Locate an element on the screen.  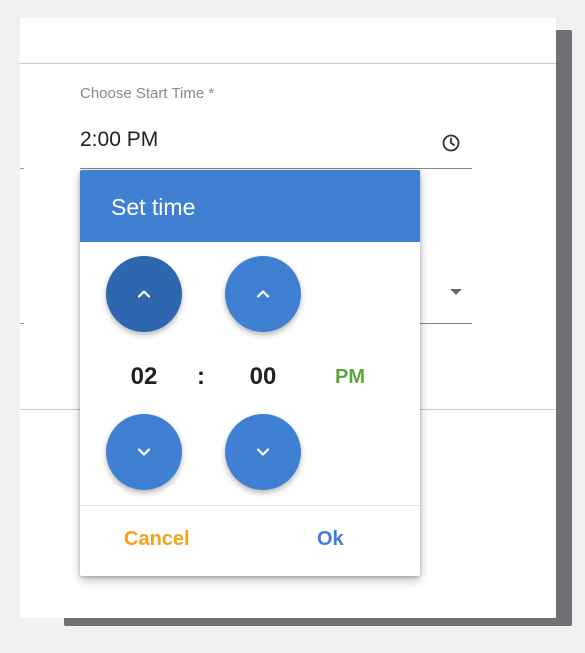
ok-button: Ok is located at coordinates (330, 539).